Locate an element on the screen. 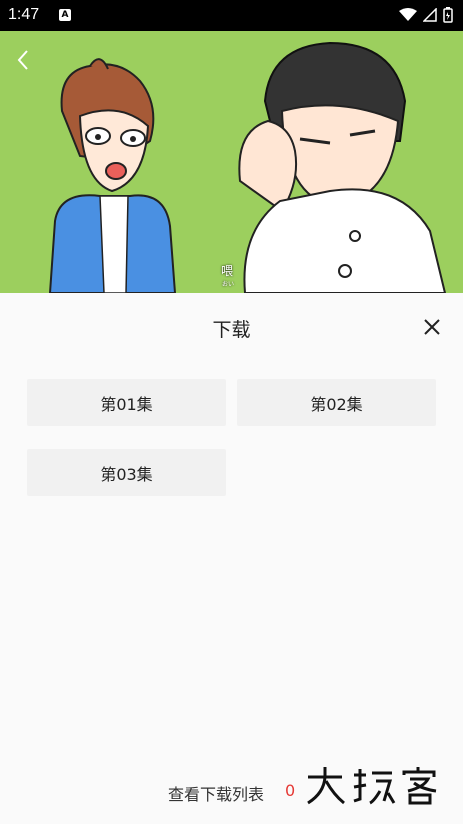  notification-a-icon: A is located at coordinates (65, 15).